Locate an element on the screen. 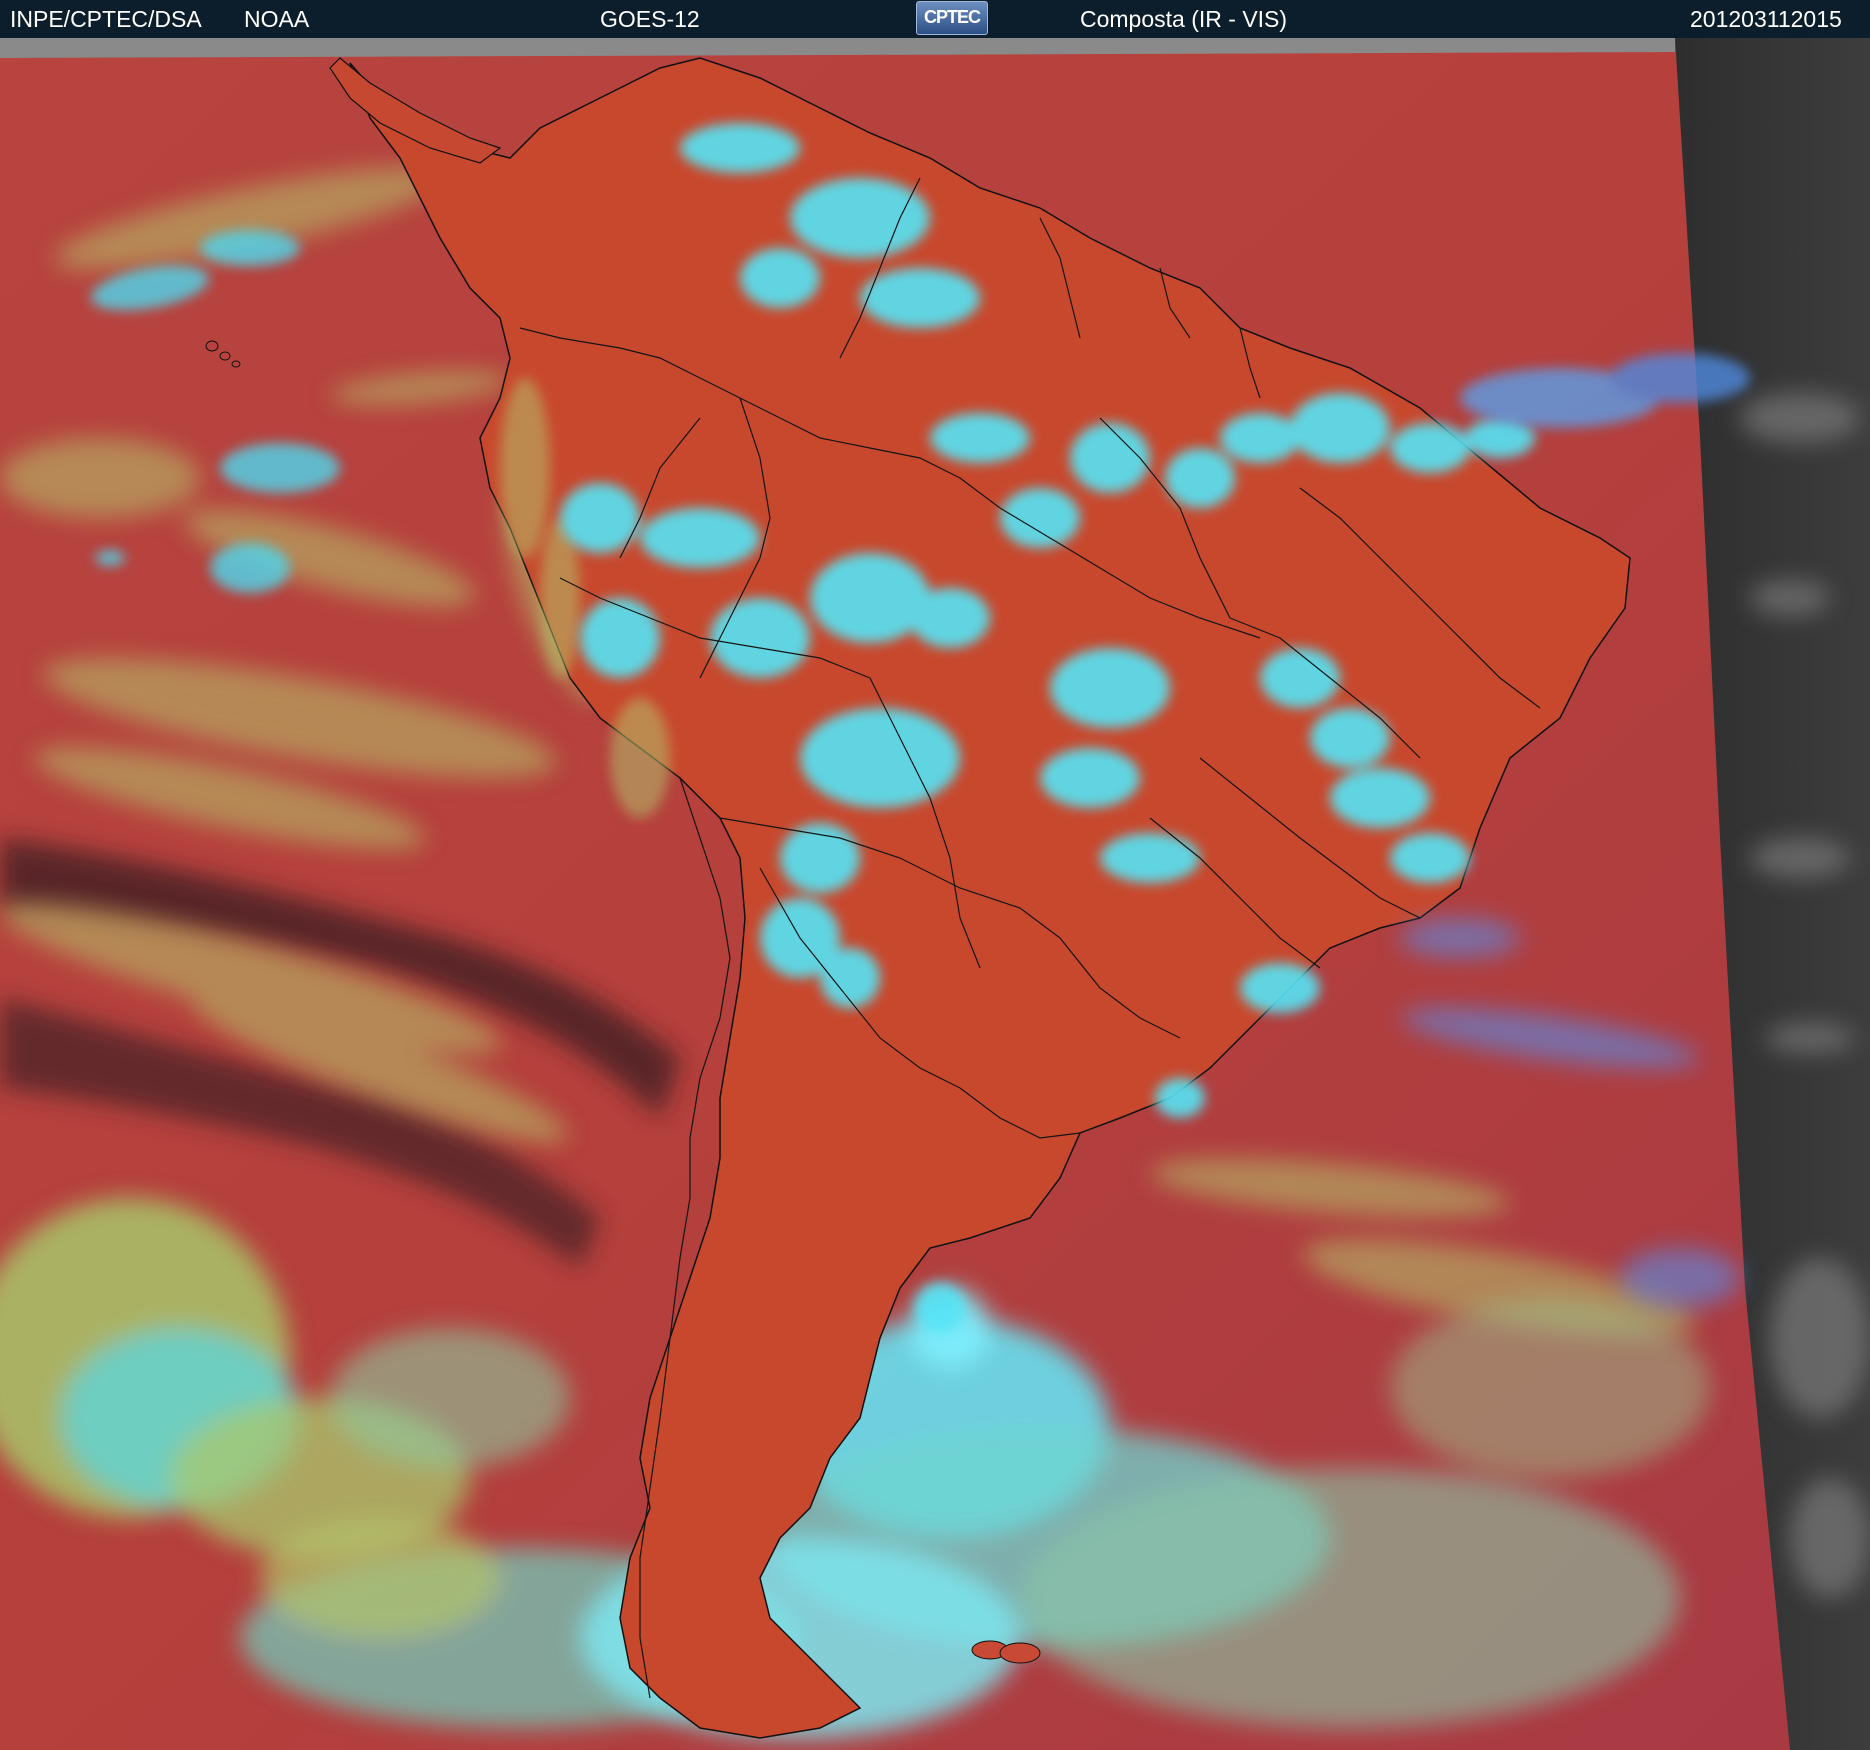  organization-label: INPE/CPTEC/DSA is located at coordinates (106, 19).